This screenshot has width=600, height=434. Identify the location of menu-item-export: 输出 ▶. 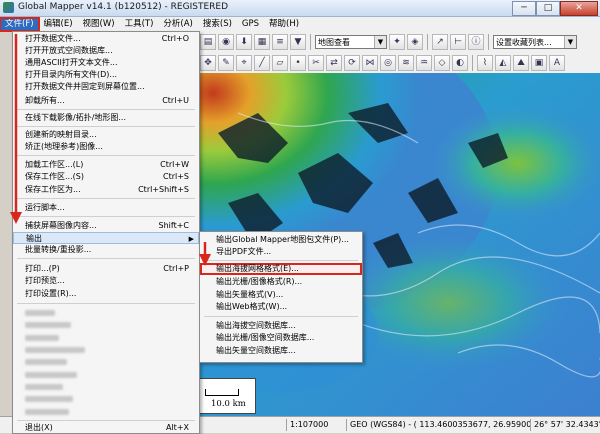
(106, 238).